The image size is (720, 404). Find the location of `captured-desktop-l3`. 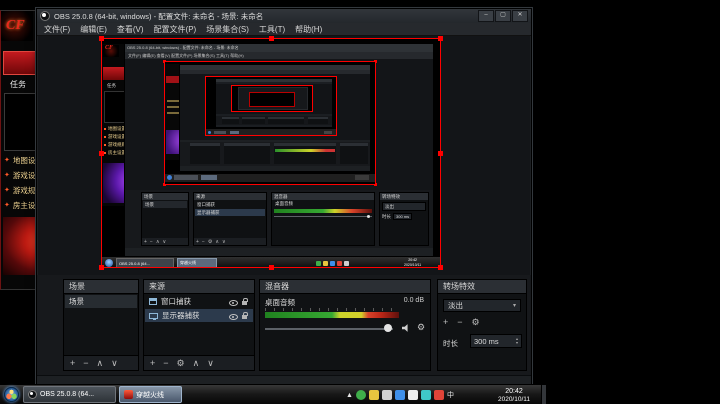

captured-desktop-l3 is located at coordinates (271, 106).